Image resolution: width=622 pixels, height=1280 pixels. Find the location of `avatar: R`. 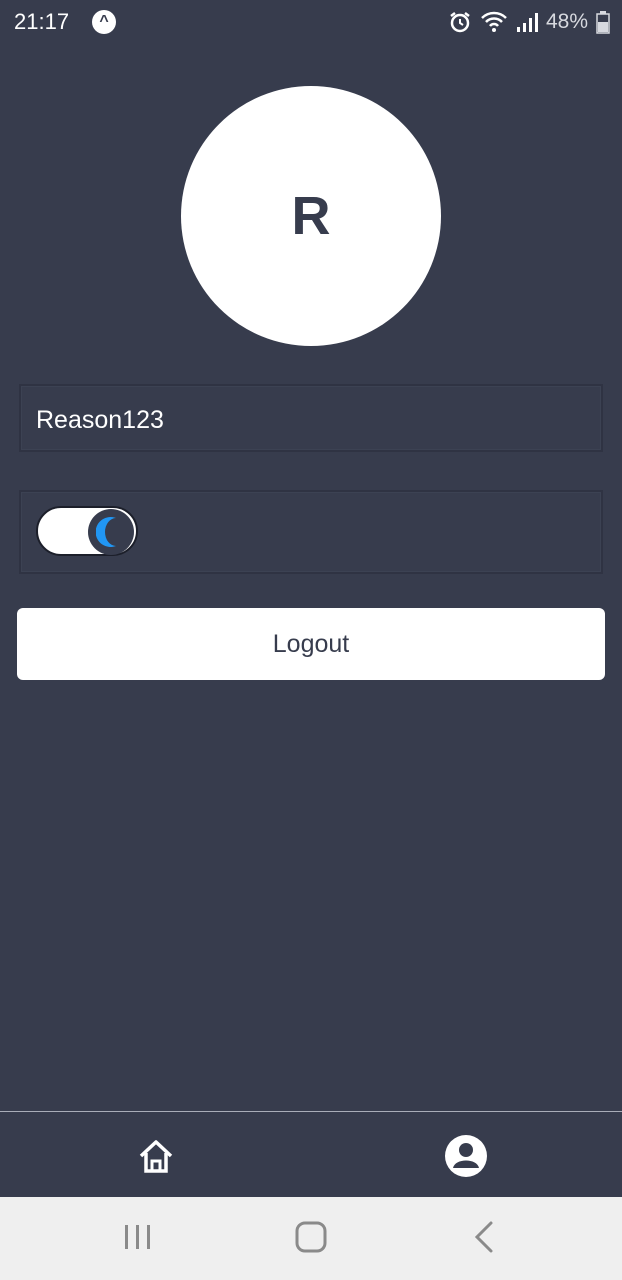

avatar: R is located at coordinates (311, 216).